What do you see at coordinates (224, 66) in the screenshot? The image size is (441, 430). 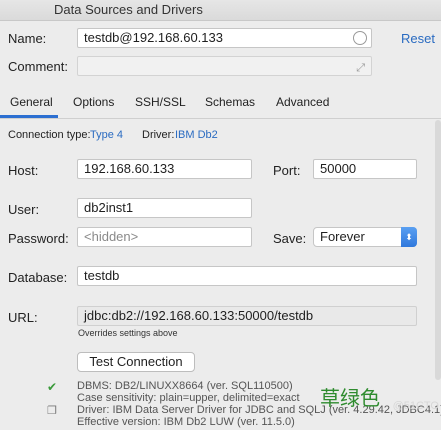 I see `comment-field: ⤢` at bounding box center [224, 66].